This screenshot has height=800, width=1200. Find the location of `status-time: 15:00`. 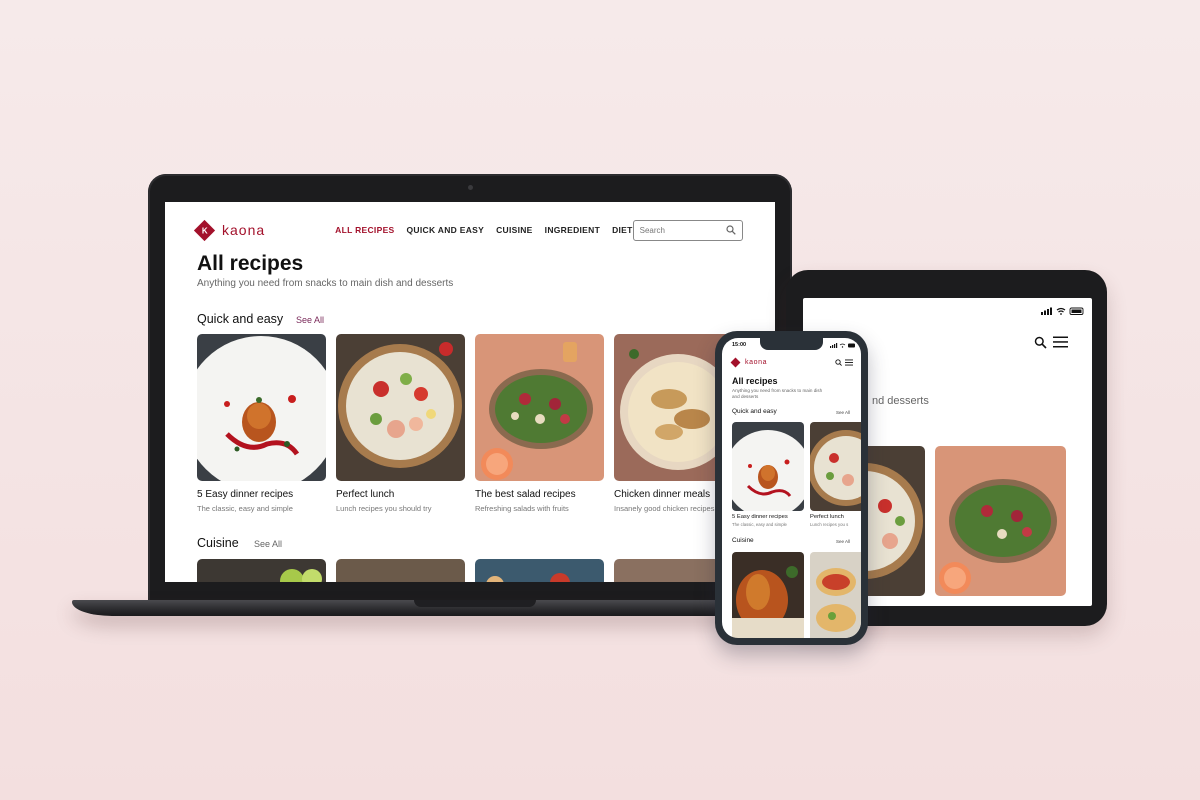

status-time: 15:00 is located at coordinates (739, 345).